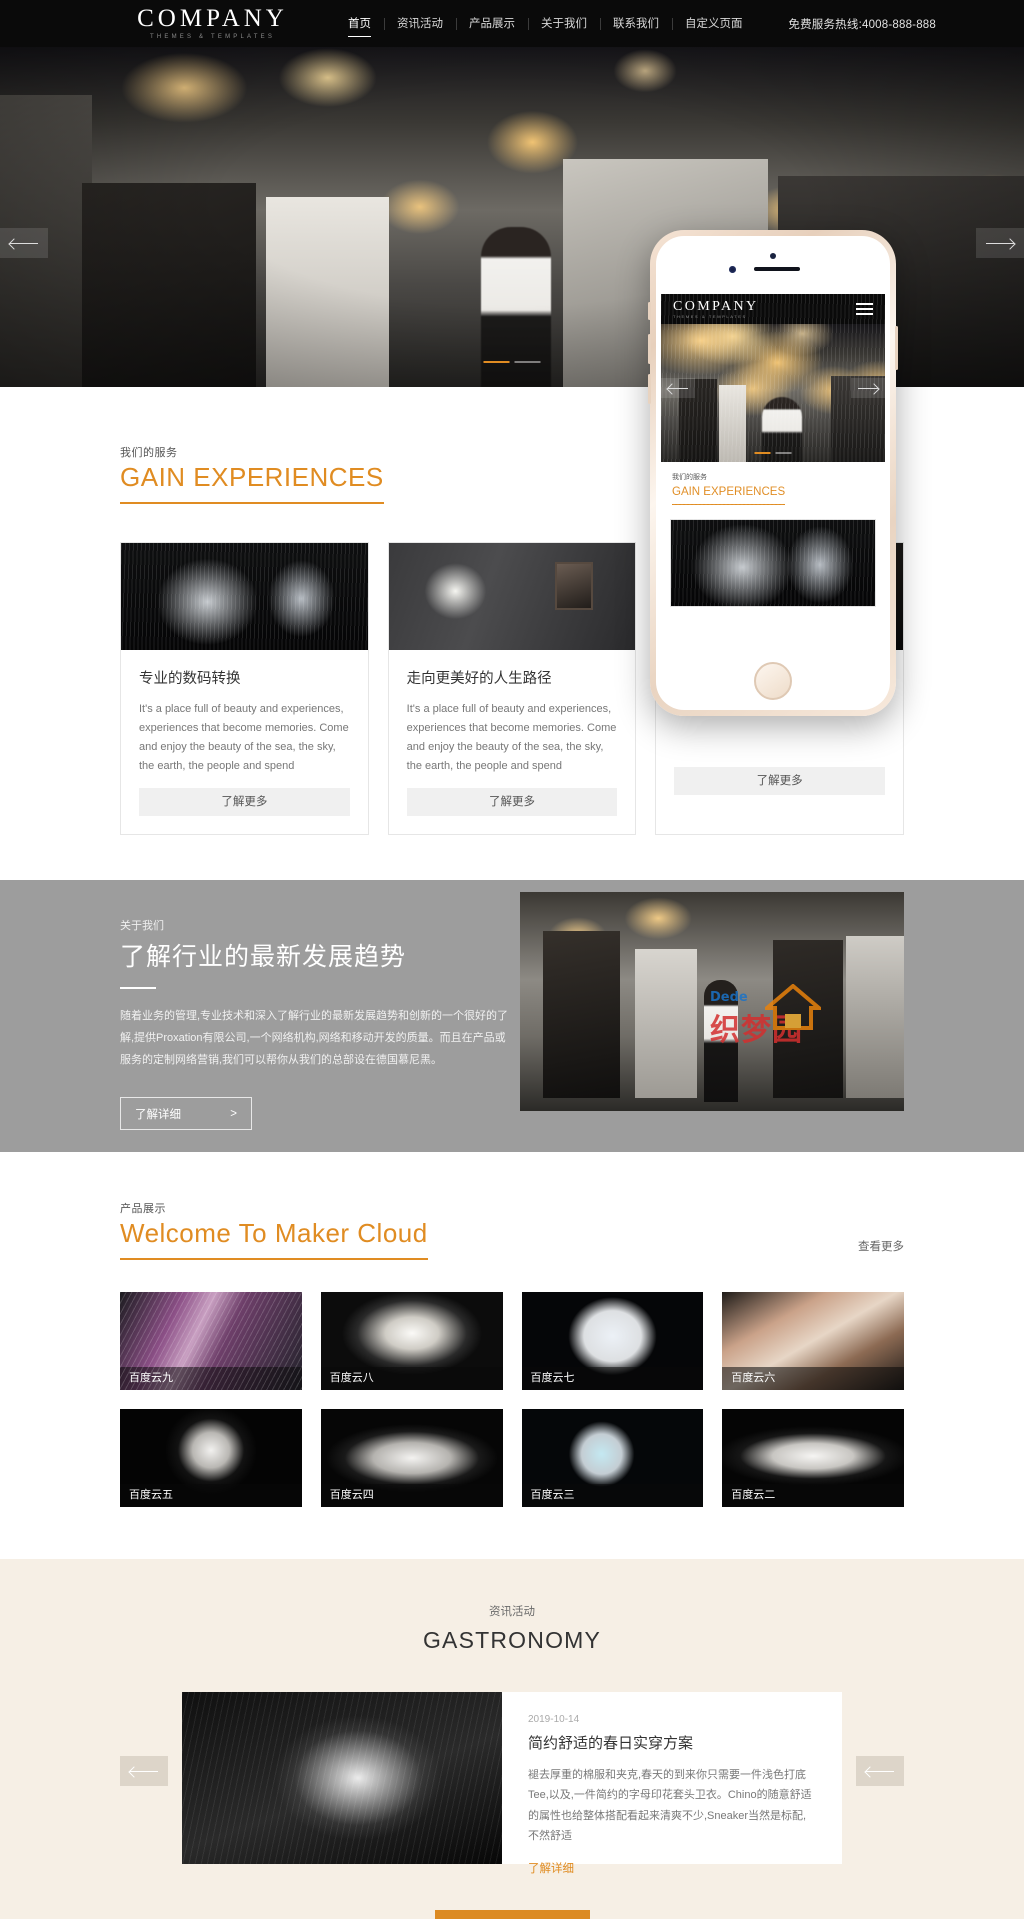 The width and height of the screenshot is (1024, 1919). I want to click on product-label: 百度云二, so click(813, 1496).